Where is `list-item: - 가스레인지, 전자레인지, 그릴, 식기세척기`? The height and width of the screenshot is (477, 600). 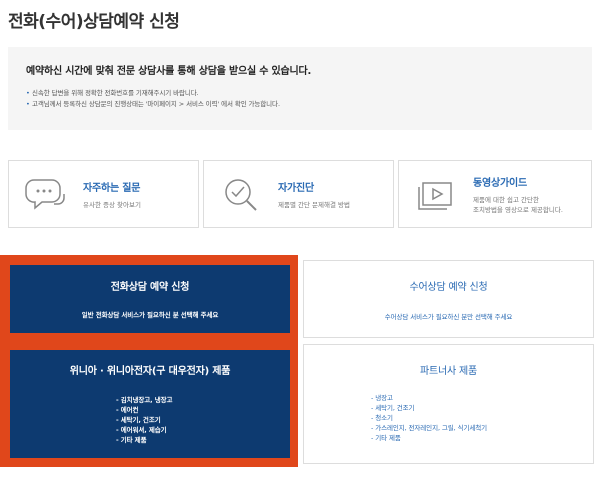
list-item: - 가스레인지, 전자레인지, 그릴, 식기세척기 is located at coordinates (429, 428).